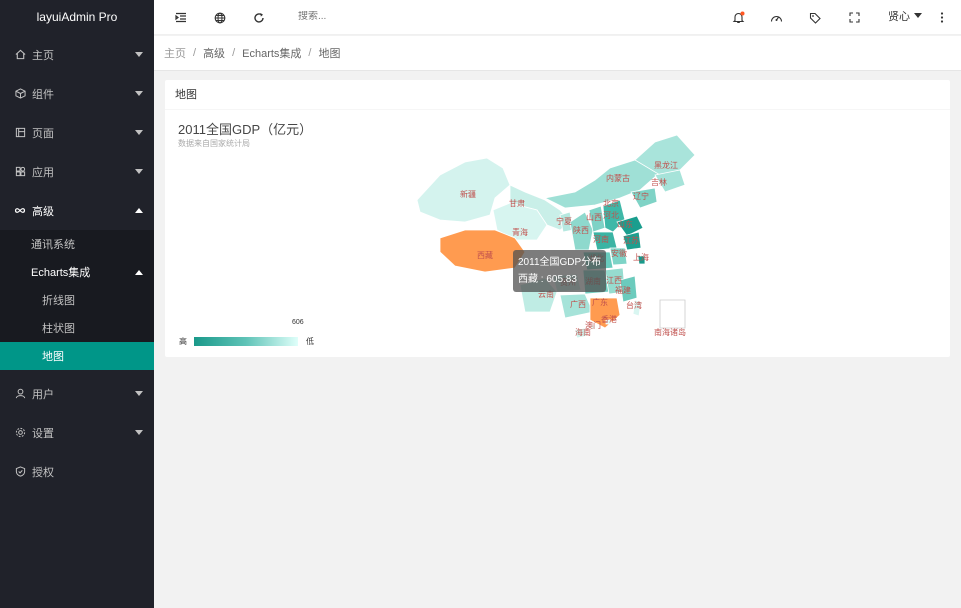 This screenshot has width=961, height=608. Describe the element at coordinates (77, 393) in the screenshot. I see `sidebar-item-users: 用户` at that location.